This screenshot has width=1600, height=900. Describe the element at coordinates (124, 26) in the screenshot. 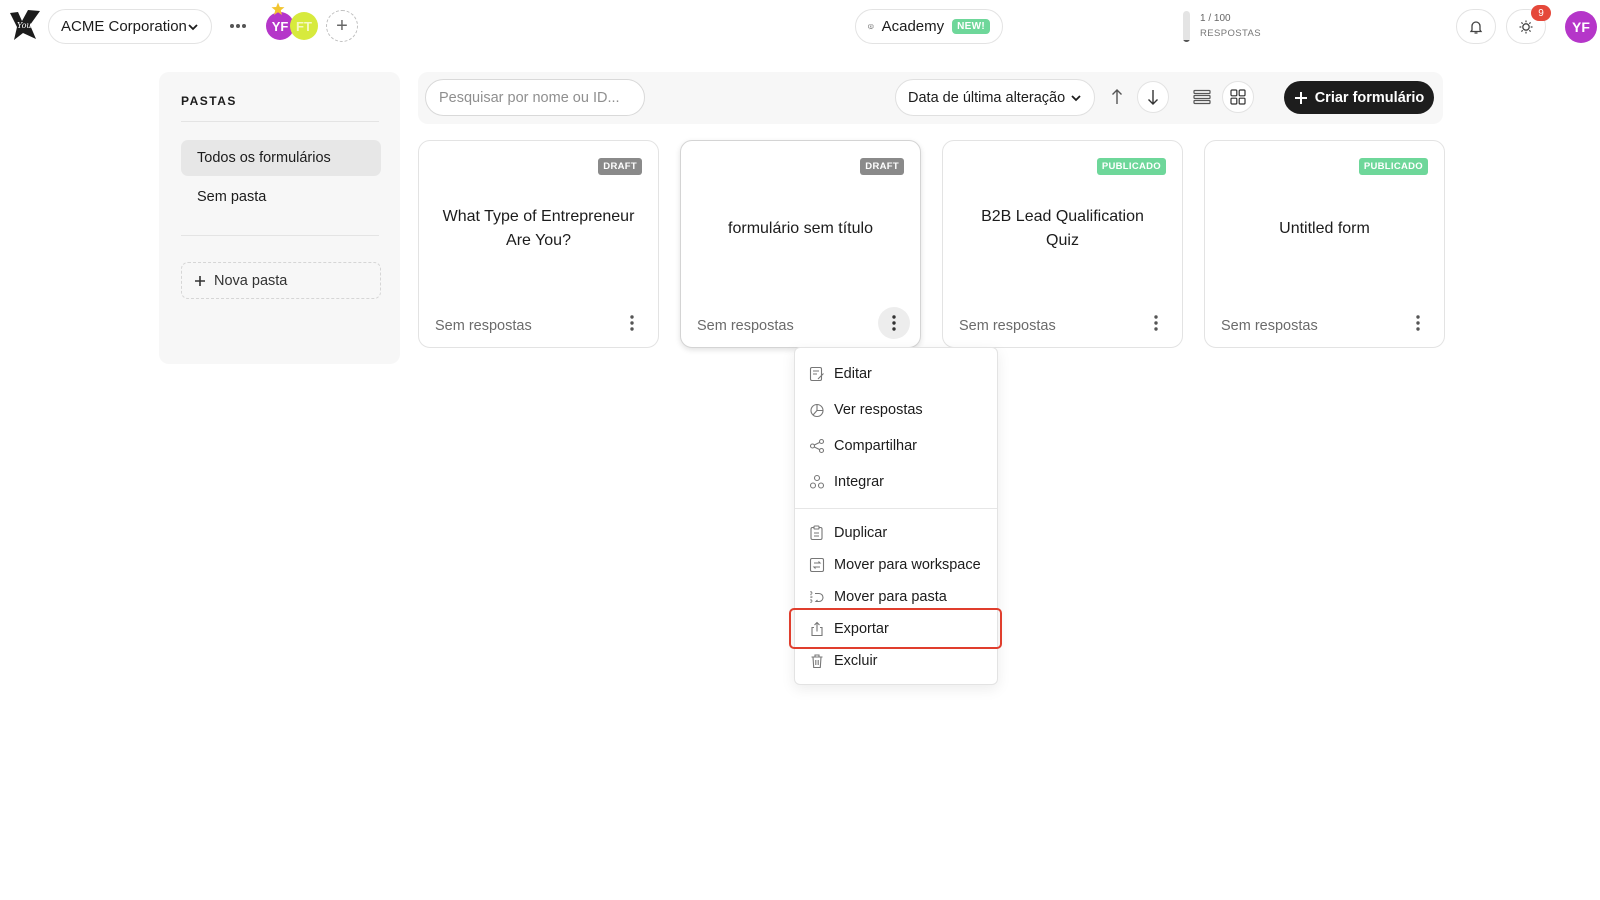

I see `workspace-name: ACME Corporation` at that location.